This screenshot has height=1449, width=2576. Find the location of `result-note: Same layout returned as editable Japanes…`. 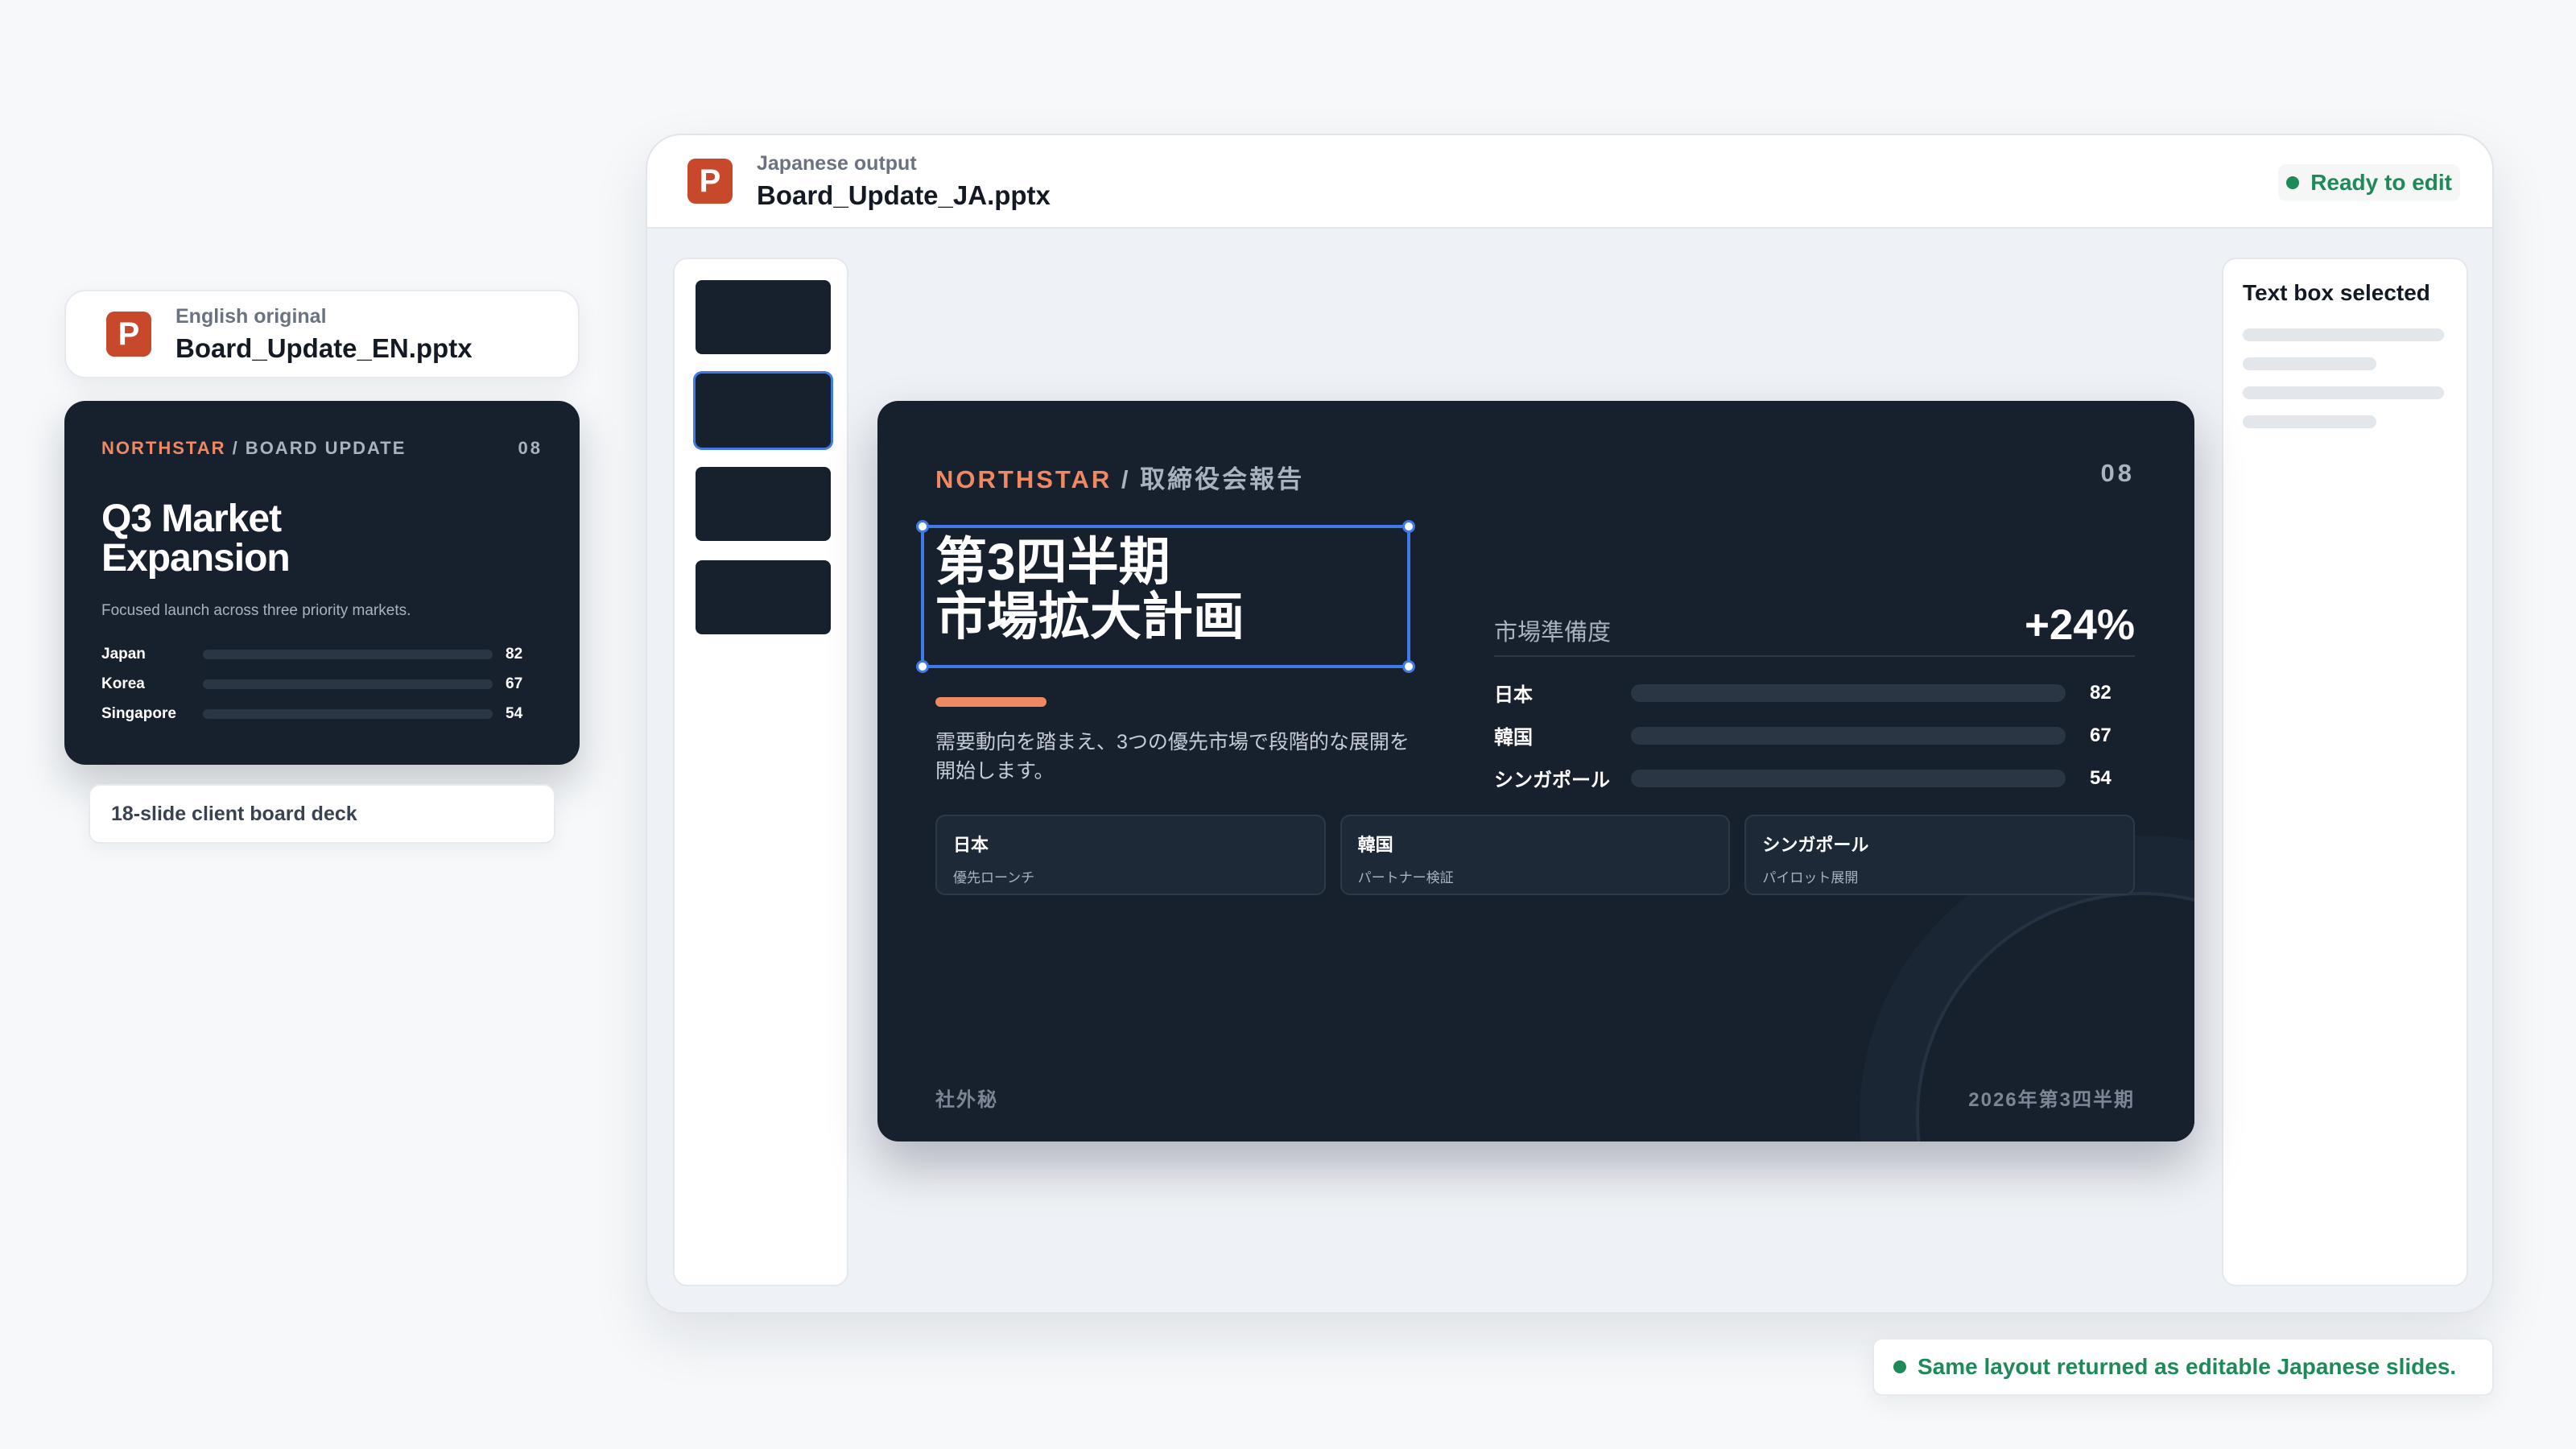

result-note: Same layout returned as editable Japanes… is located at coordinates (2183, 1367).